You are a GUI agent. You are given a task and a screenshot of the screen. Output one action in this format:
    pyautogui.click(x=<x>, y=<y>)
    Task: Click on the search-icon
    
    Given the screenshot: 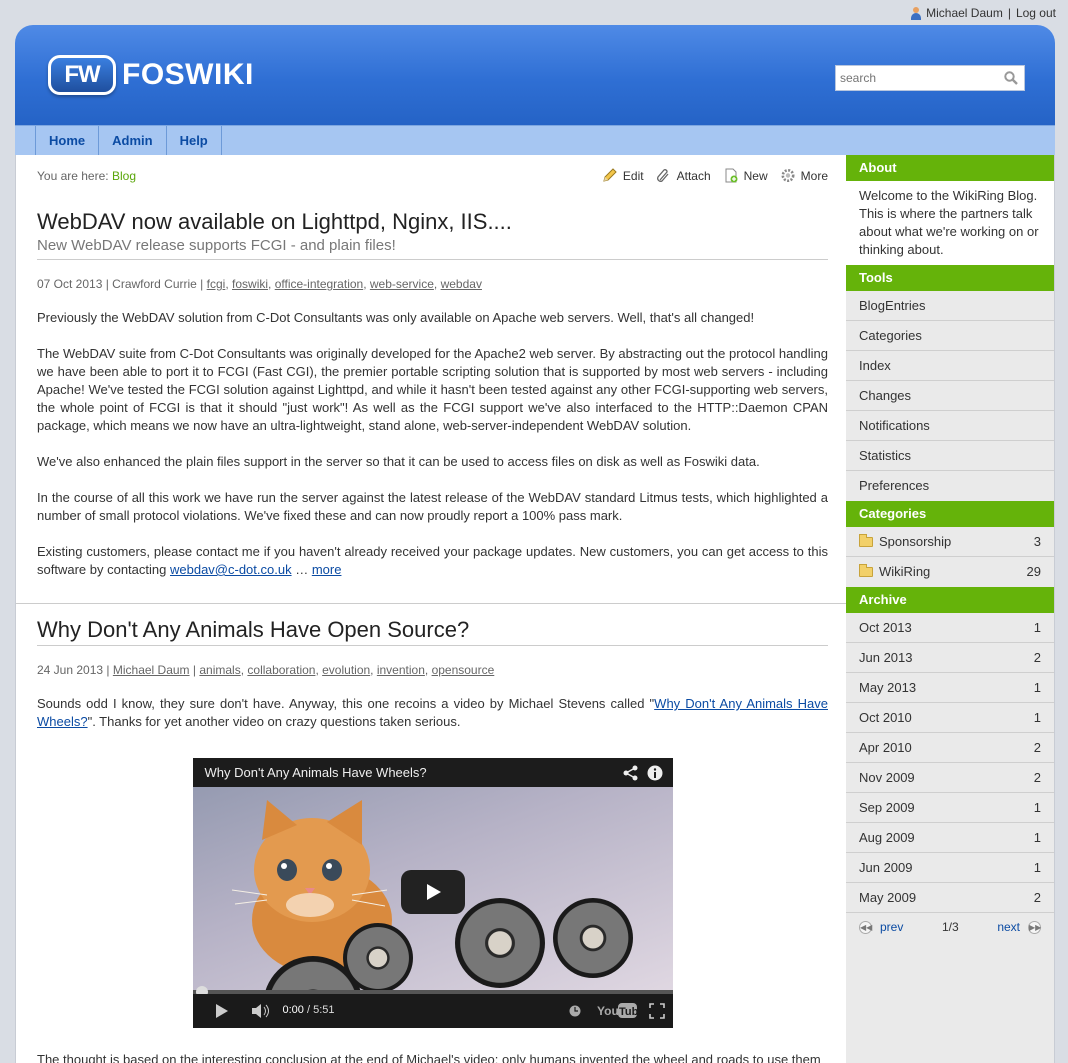 What is the action you would take?
    pyautogui.click(x=1011, y=78)
    